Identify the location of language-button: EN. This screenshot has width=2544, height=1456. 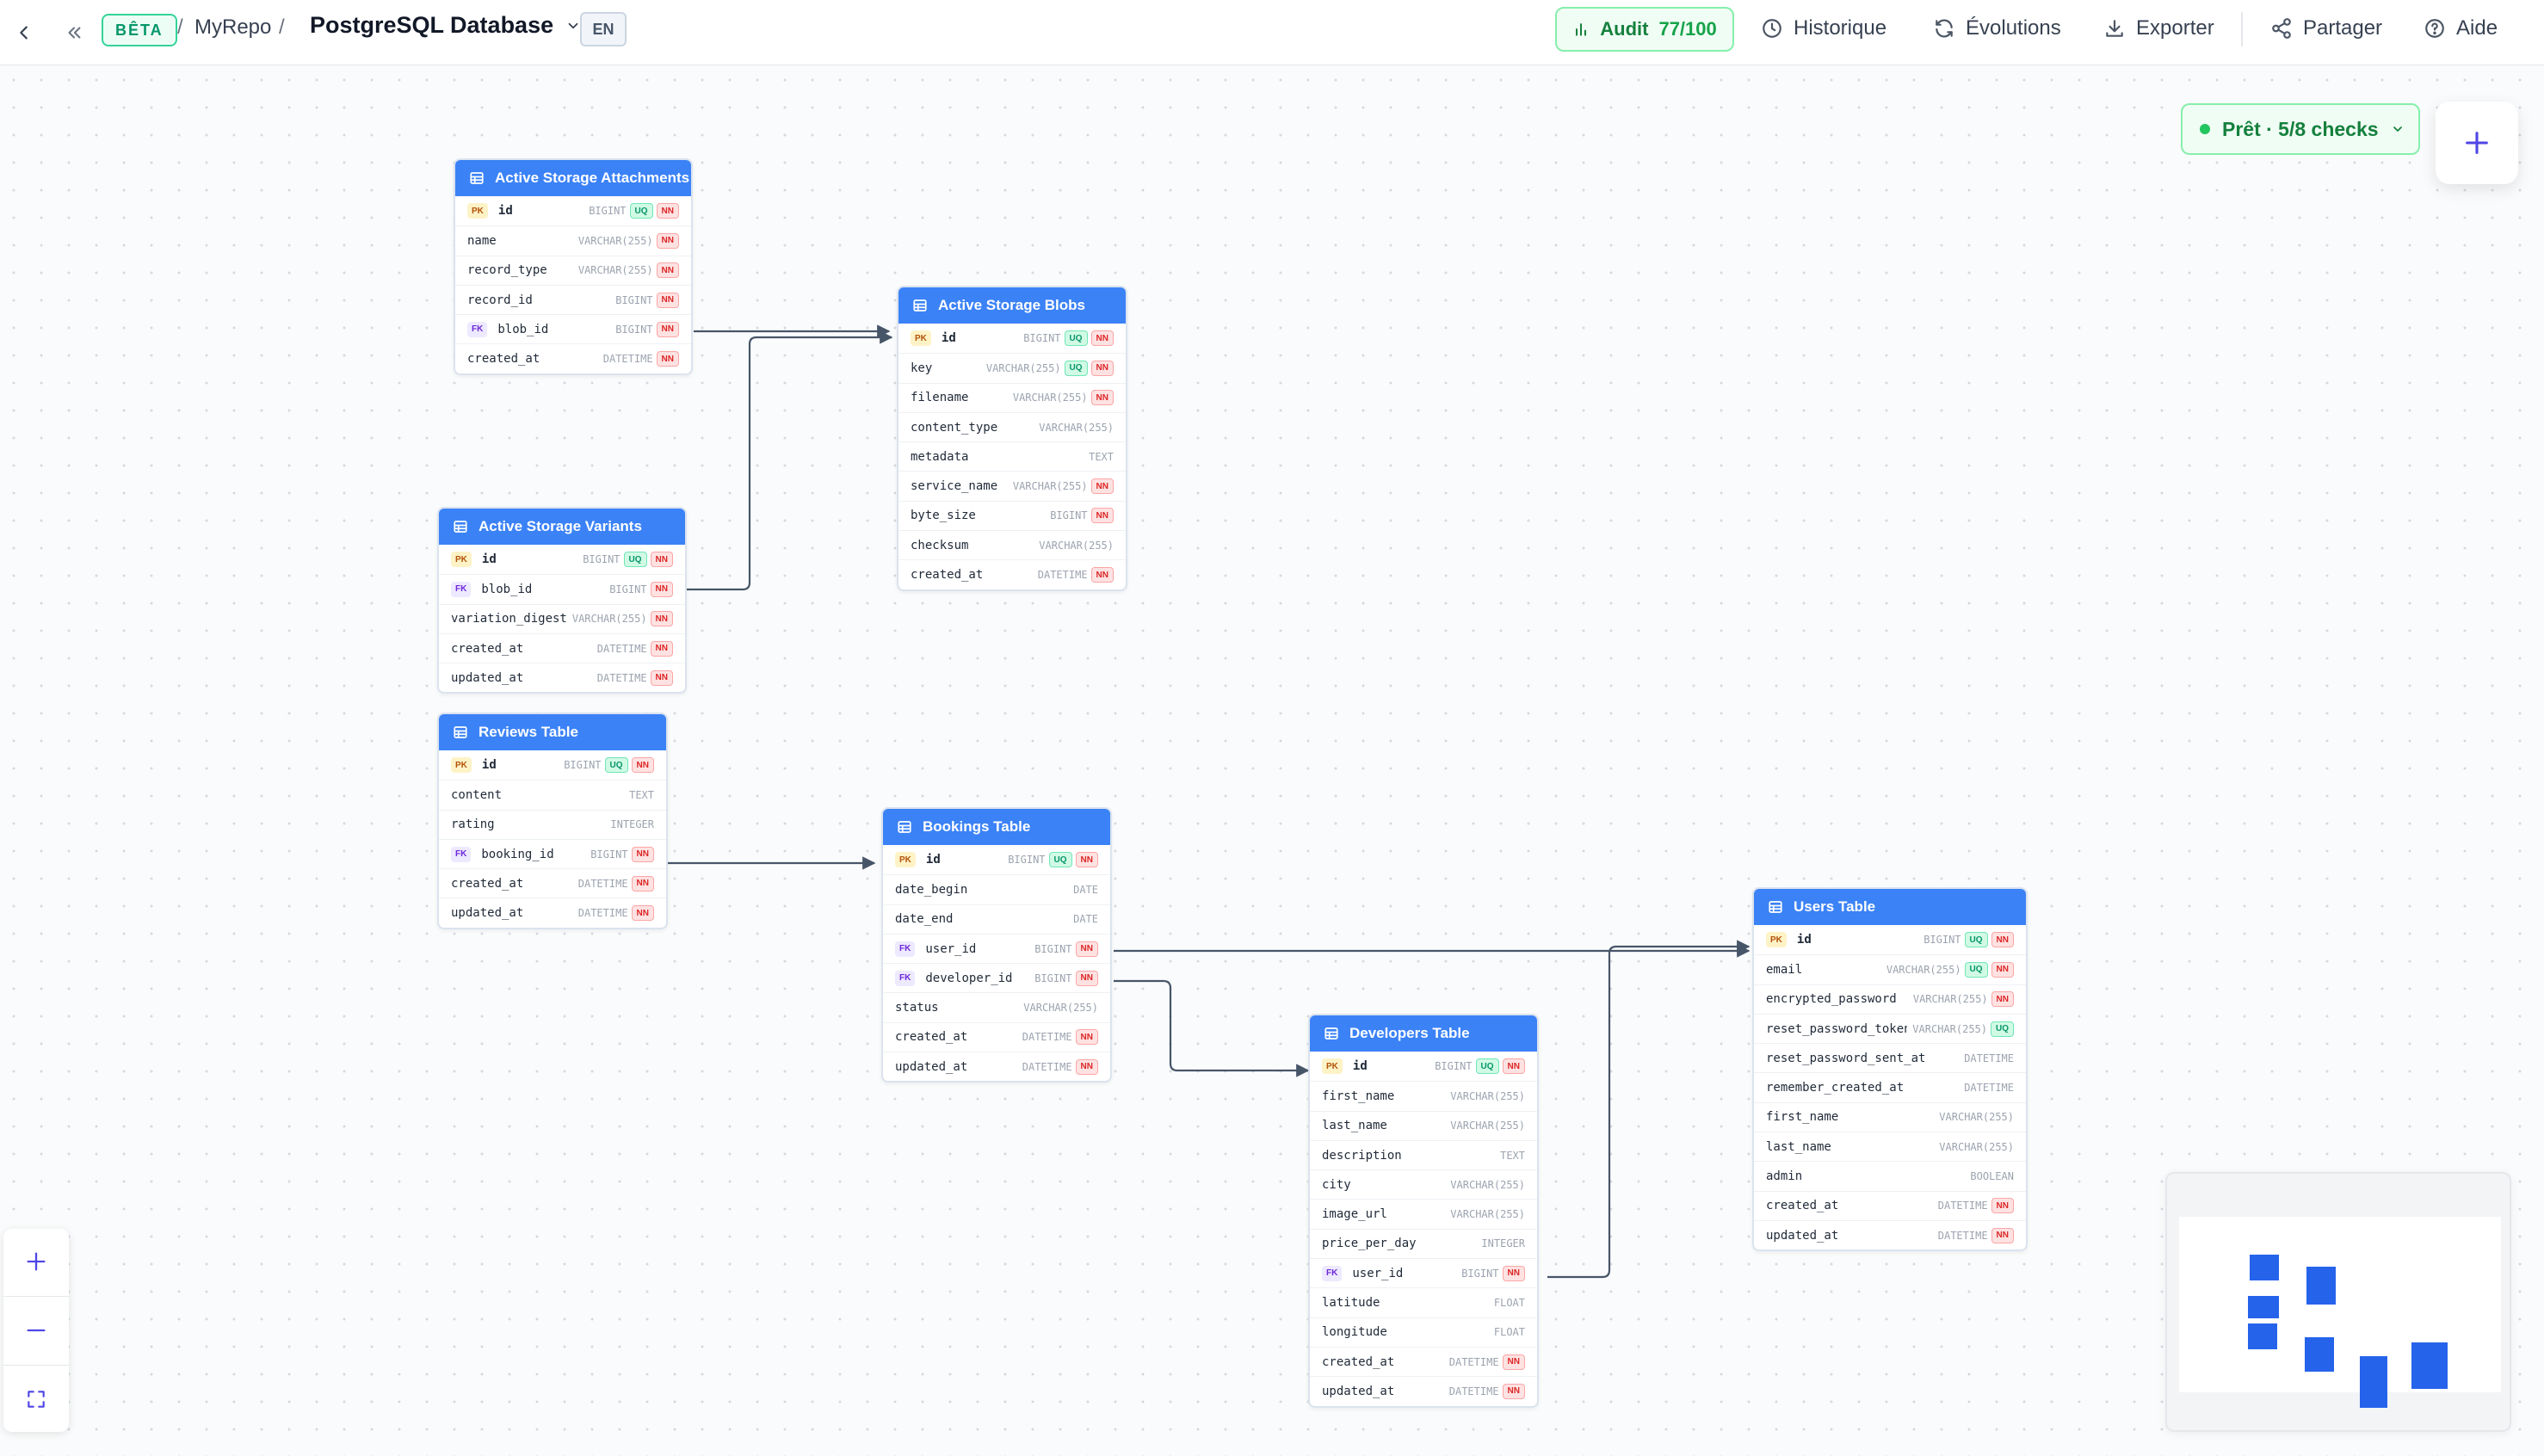
(603, 29).